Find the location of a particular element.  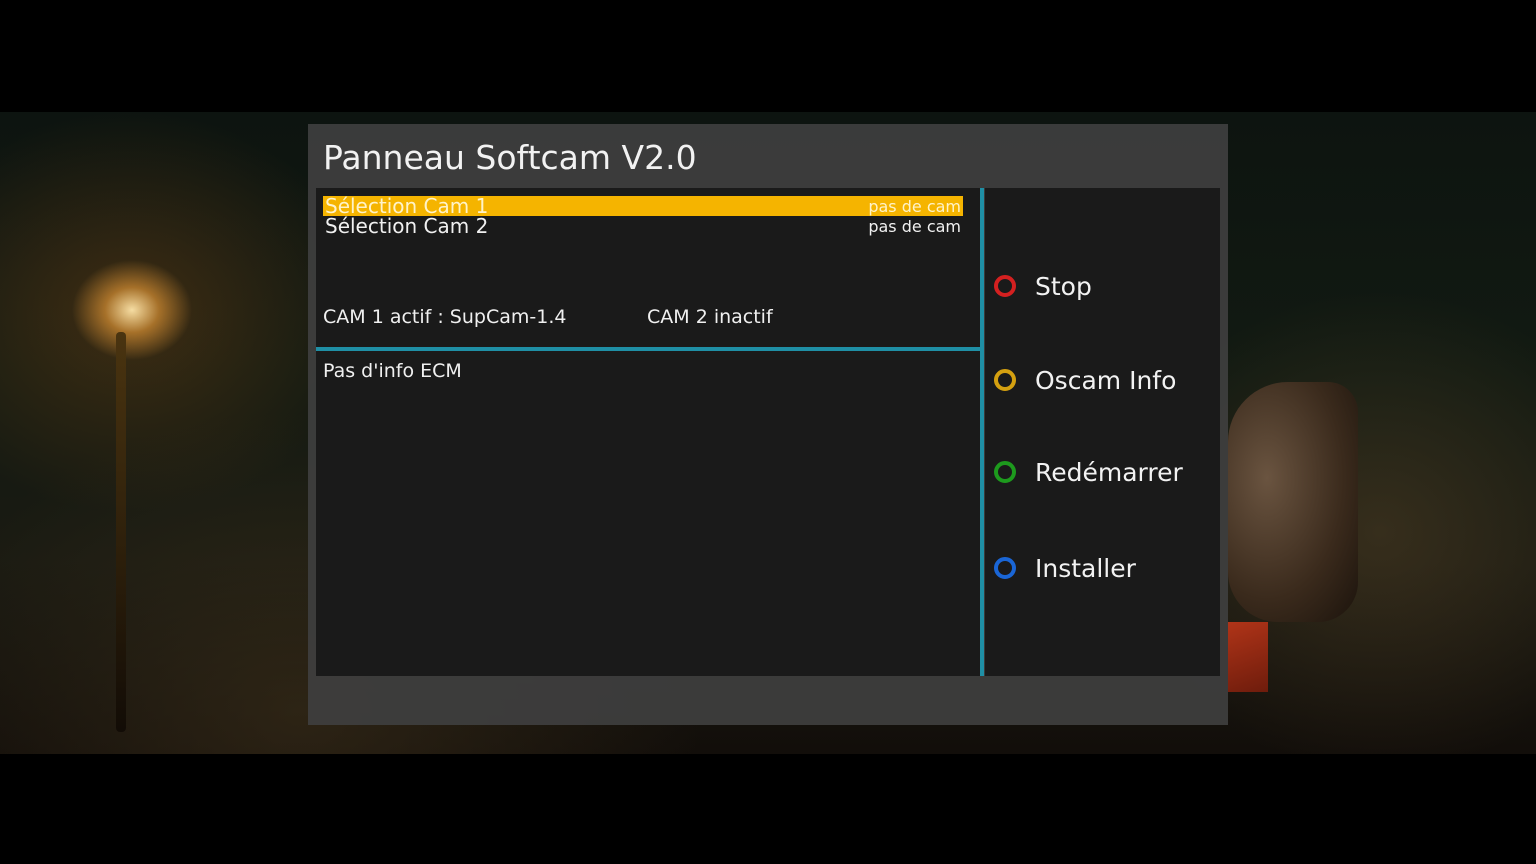

red-circle-icon is located at coordinates (1005, 286).